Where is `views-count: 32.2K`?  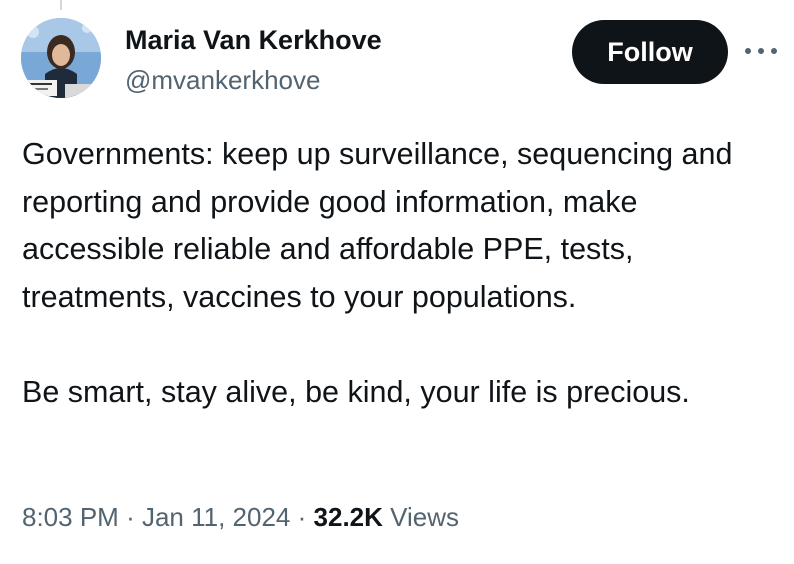 views-count: 32.2K is located at coordinates (348, 517).